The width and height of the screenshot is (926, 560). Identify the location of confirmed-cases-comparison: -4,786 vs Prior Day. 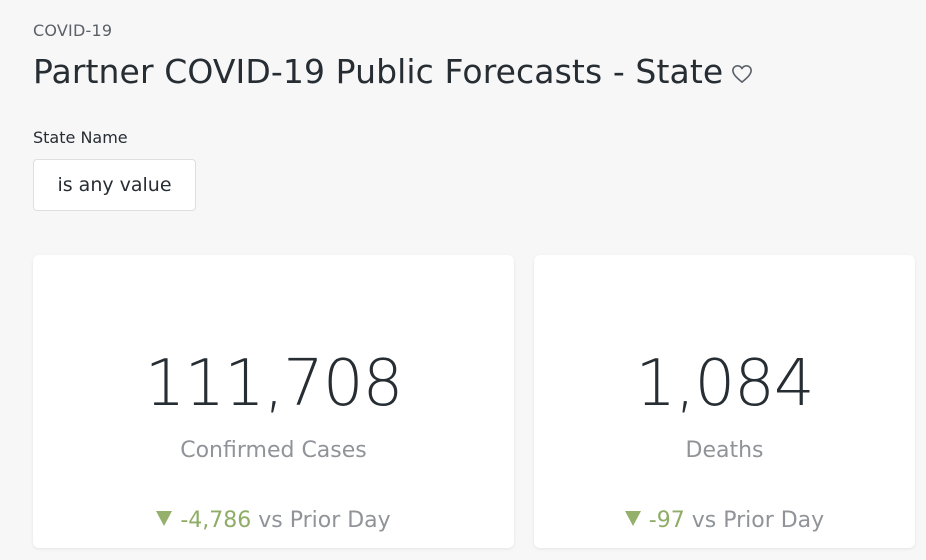
(273, 520).